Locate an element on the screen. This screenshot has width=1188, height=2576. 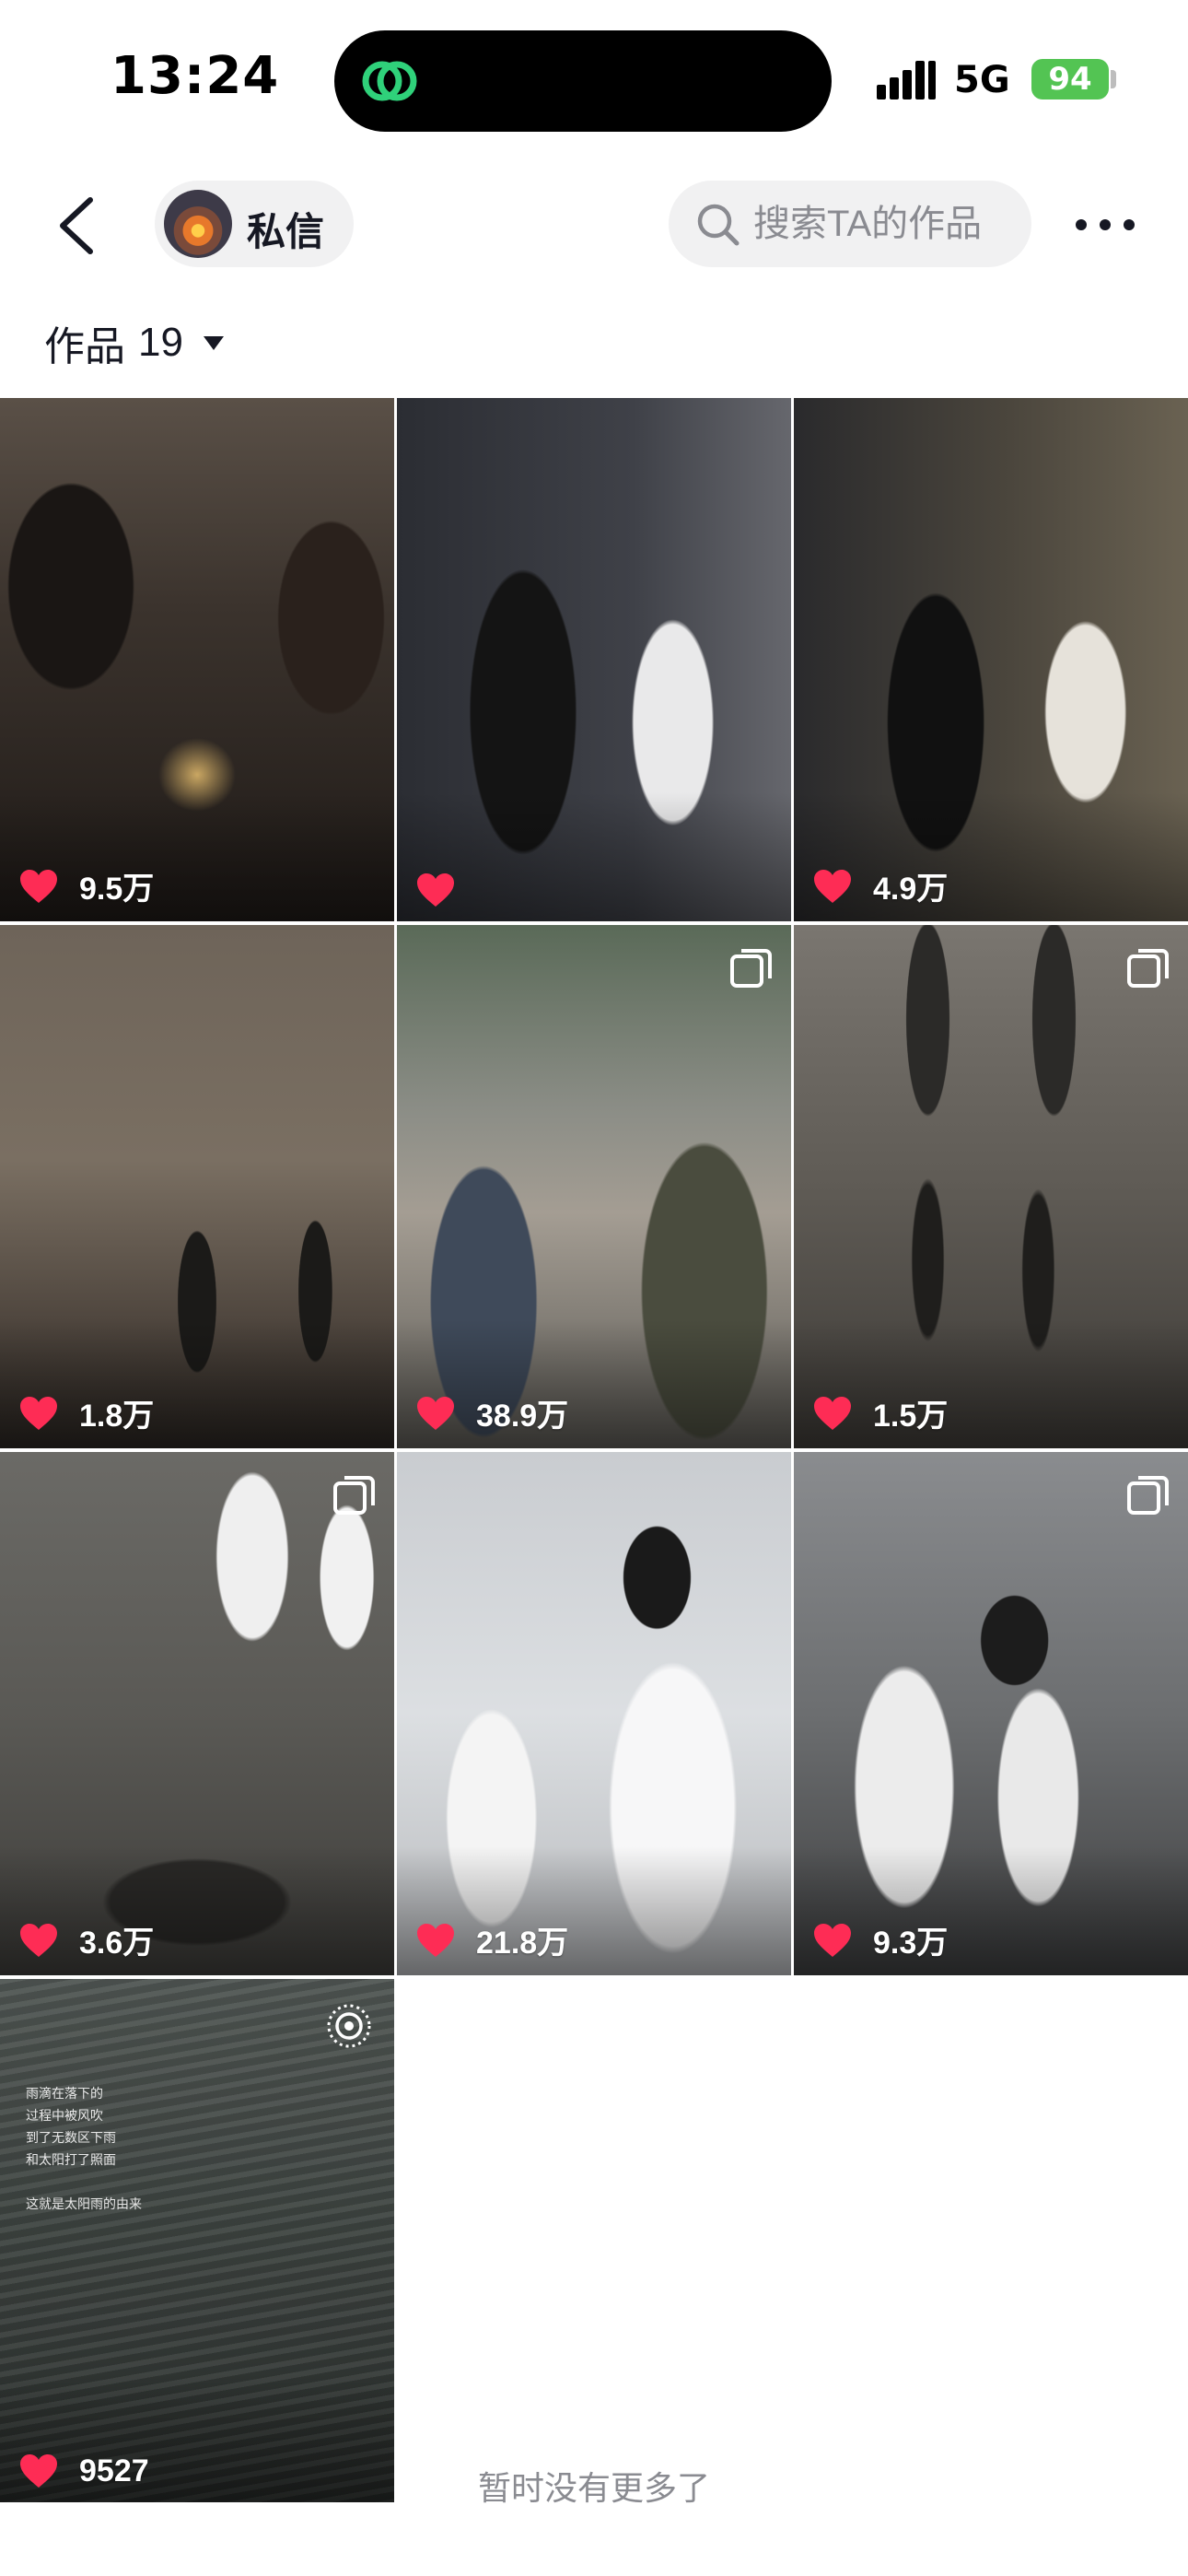
like-count: 3.6万 is located at coordinates (117, 1943).